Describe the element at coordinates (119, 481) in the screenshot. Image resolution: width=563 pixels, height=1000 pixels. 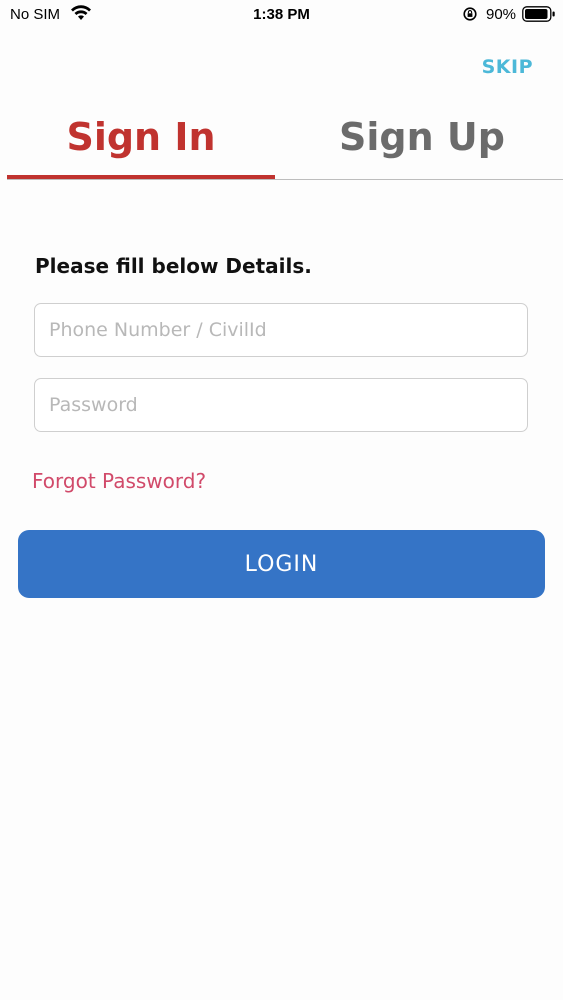
I see `forgot-password-link: Forgot Password?` at that location.